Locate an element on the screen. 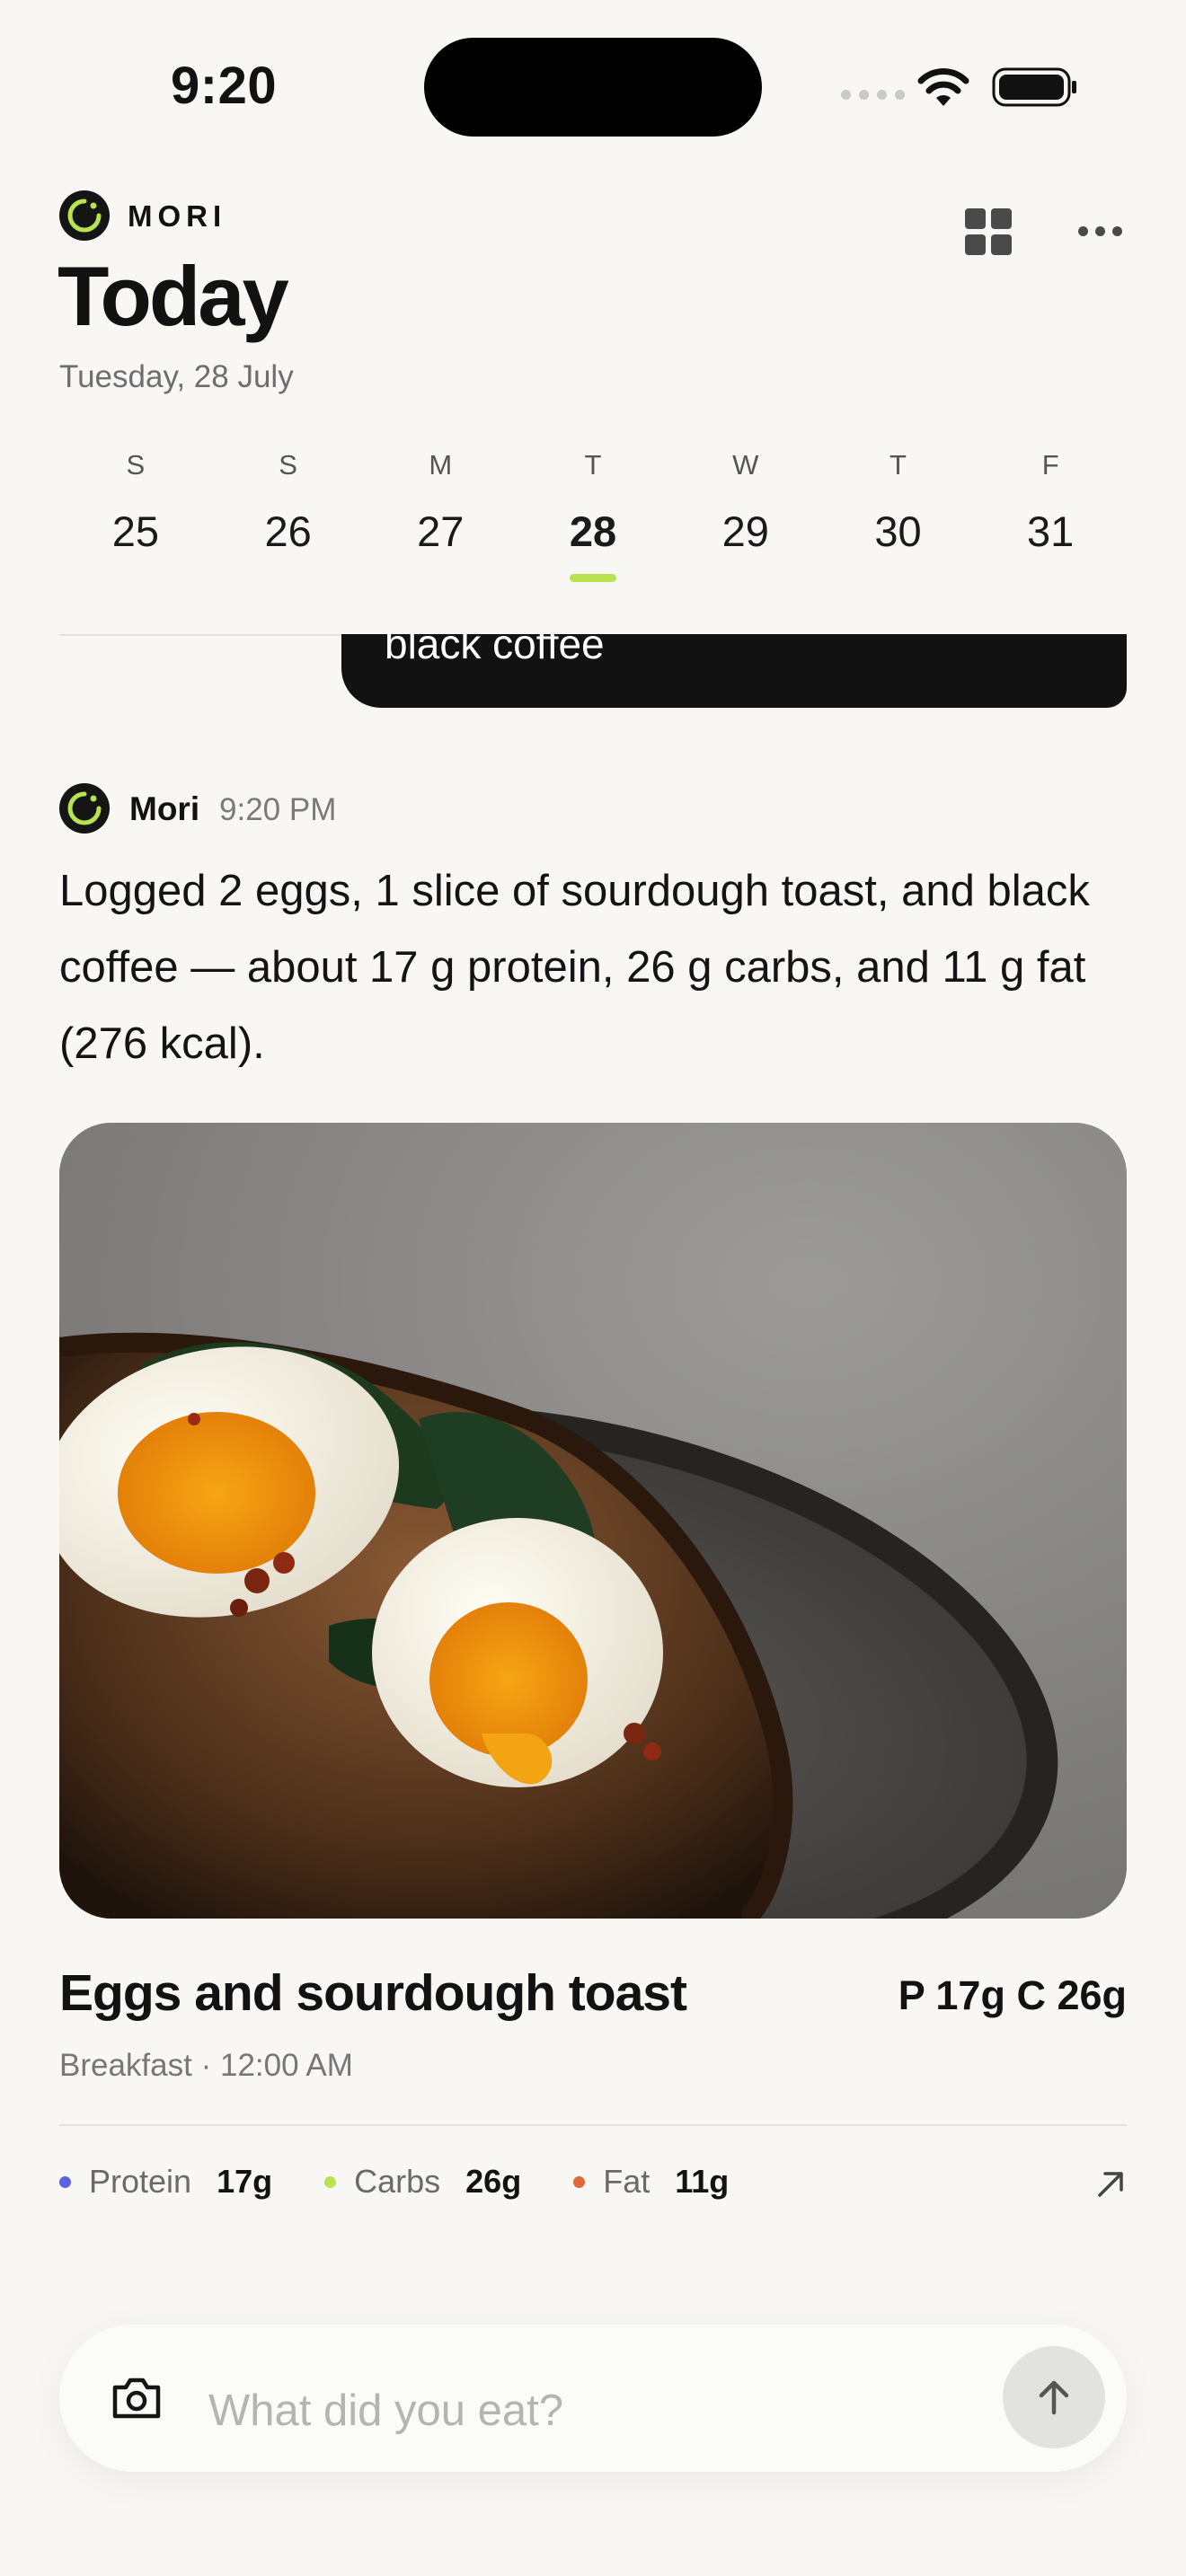  divider is located at coordinates (593, 2125).